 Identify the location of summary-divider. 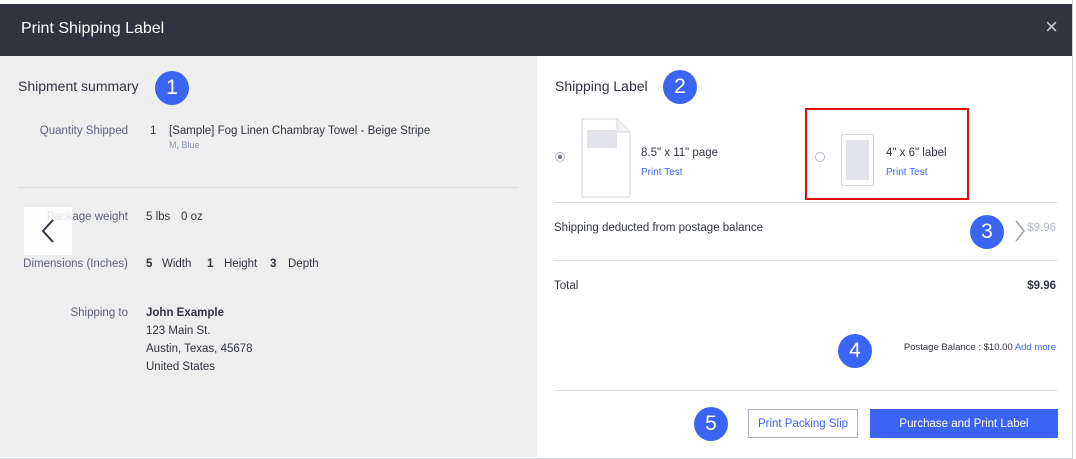
(268, 187).